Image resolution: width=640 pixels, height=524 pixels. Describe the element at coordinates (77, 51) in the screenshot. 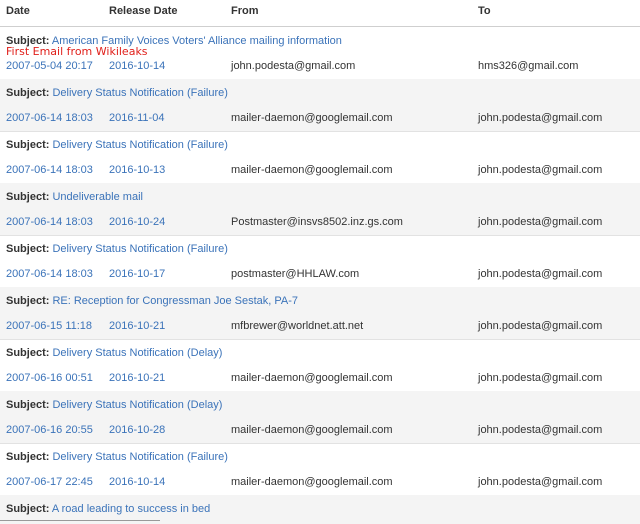

I see `annotation-first-email: First Email from Wikileaks` at that location.